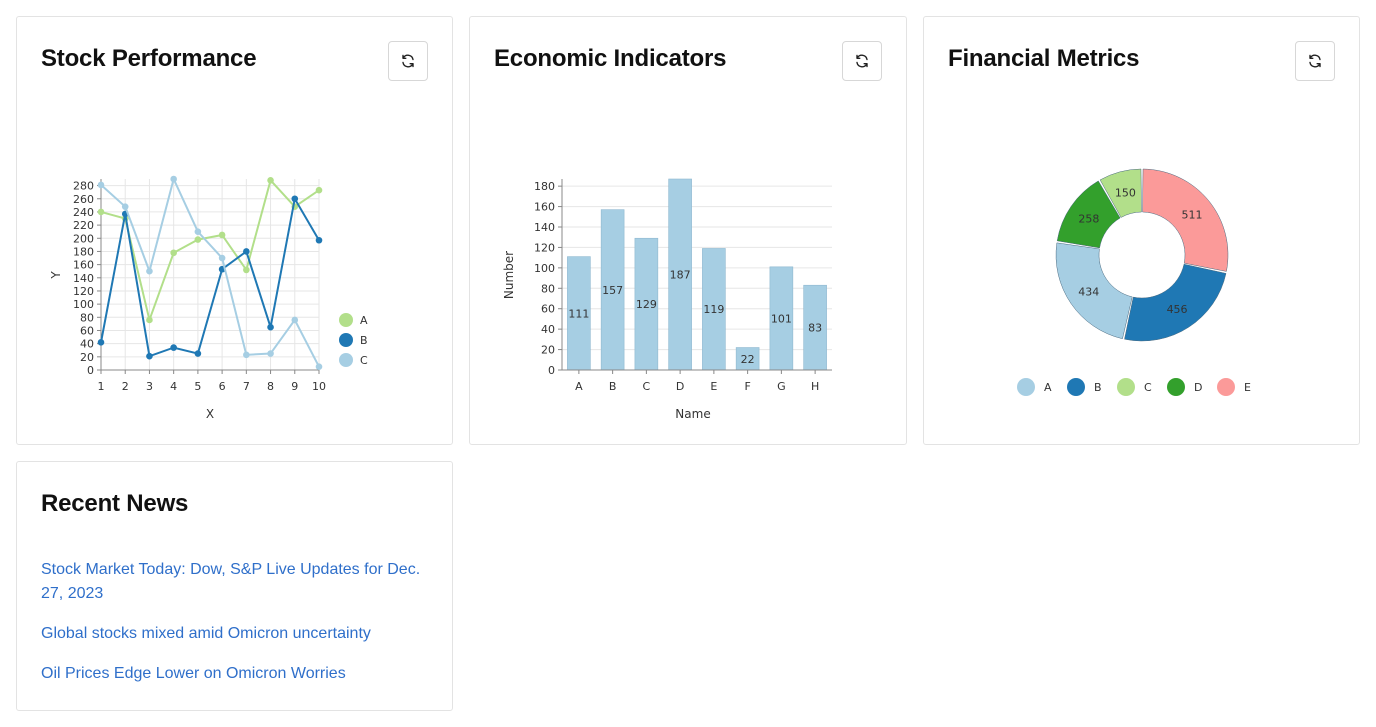 This screenshot has width=1376, height=727. What do you see at coordinates (222, 386) in the screenshot?
I see `x-tick-label: 6` at bounding box center [222, 386].